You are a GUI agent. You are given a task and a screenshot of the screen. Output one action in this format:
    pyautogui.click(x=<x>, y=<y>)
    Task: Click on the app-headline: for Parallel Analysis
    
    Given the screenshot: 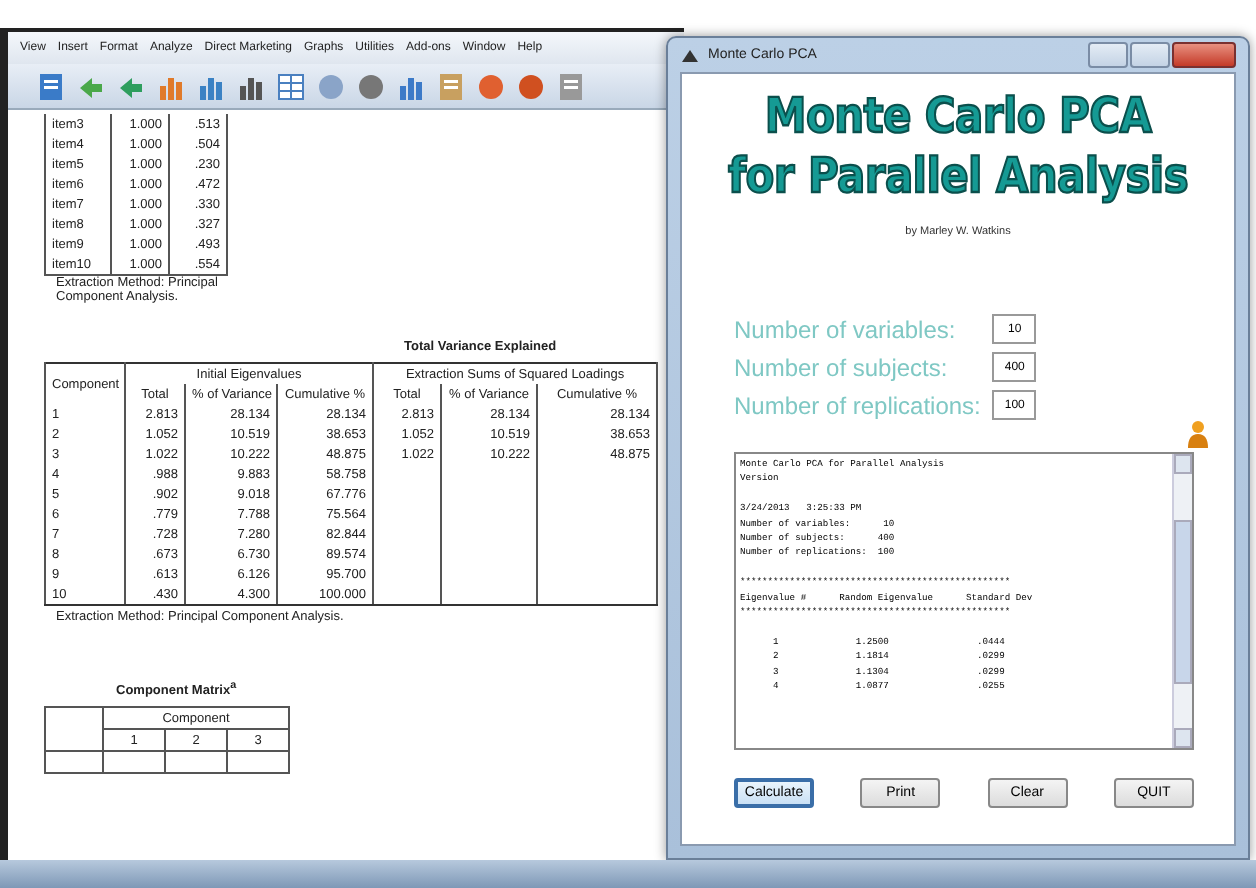 What is the action you would take?
    pyautogui.click(x=958, y=177)
    